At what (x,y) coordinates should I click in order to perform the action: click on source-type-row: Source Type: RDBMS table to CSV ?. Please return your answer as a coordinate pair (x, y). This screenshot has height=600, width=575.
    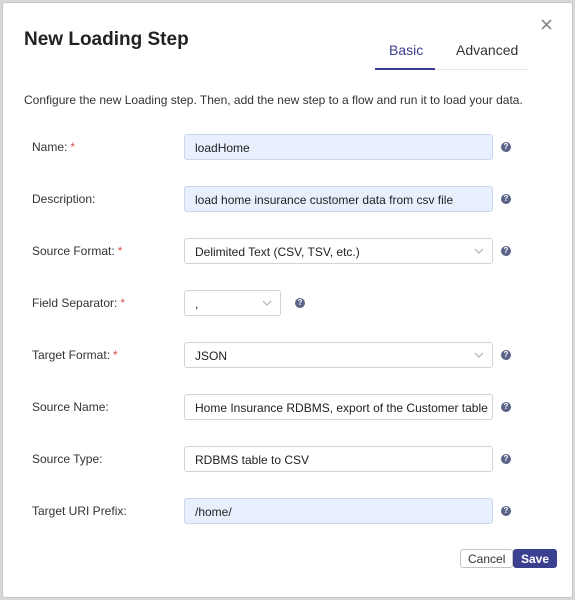
    Looking at the image, I should click on (287, 459).